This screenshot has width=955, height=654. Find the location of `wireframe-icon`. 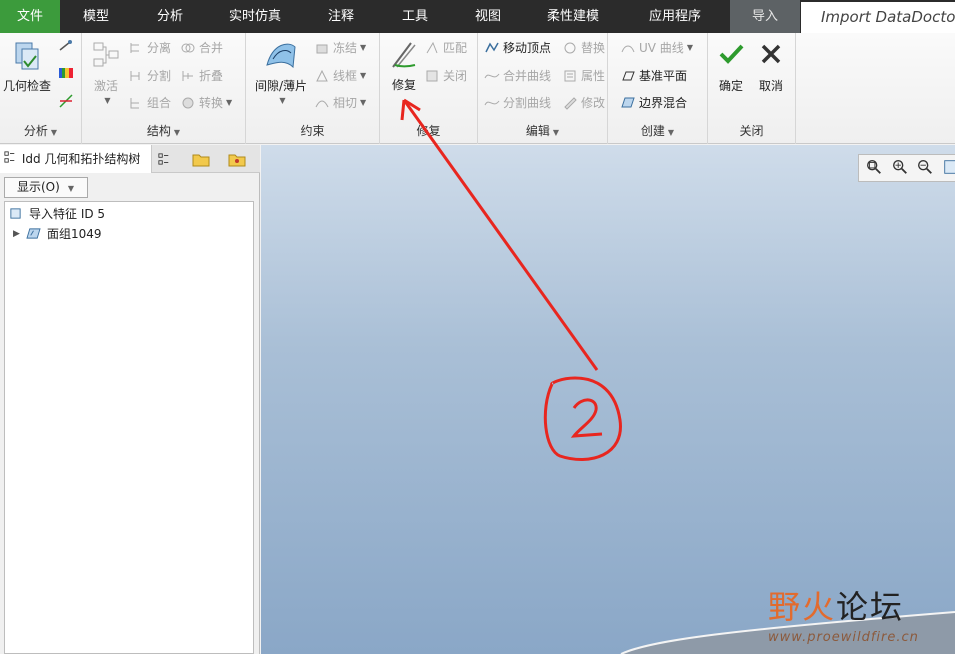

wireframe-icon is located at coordinates (322, 76).